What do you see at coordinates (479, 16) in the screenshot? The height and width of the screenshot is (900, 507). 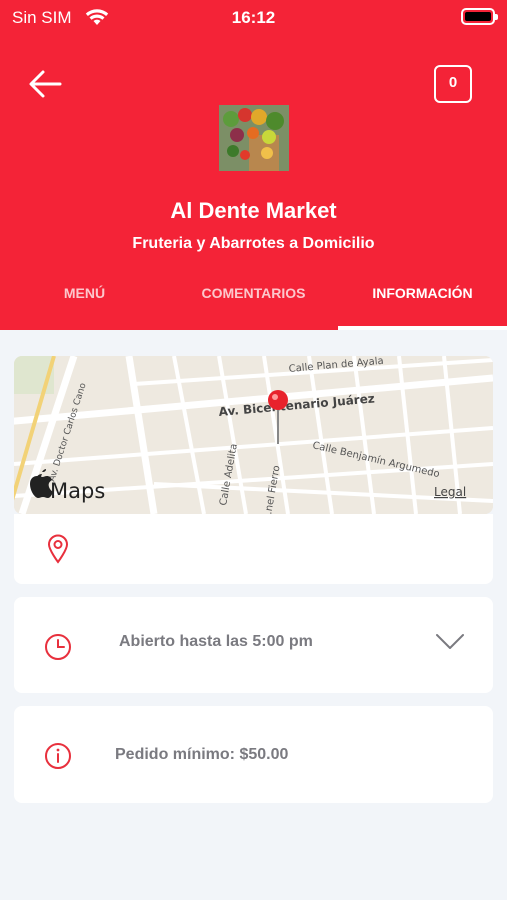 I see `battery-icon` at bounding box center [479, 16].